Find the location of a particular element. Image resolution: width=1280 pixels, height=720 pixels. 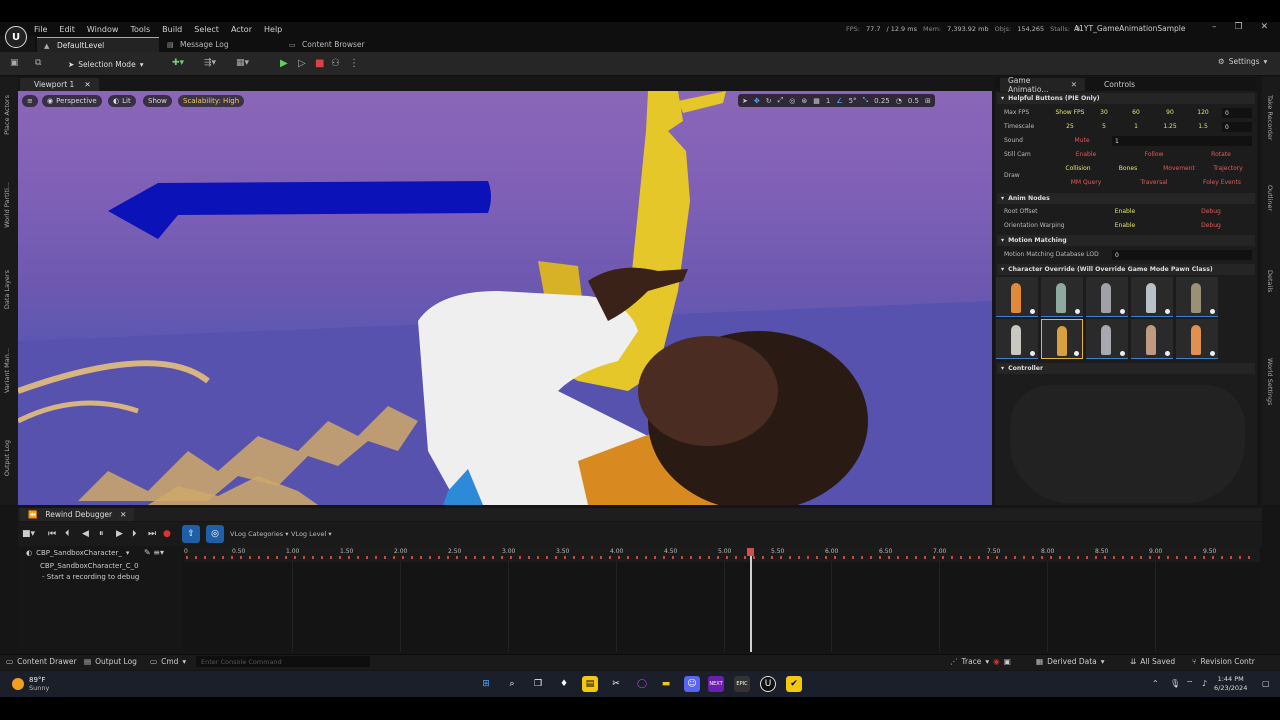

unreal-logo-icon: U is located at coordinates (16, 37).